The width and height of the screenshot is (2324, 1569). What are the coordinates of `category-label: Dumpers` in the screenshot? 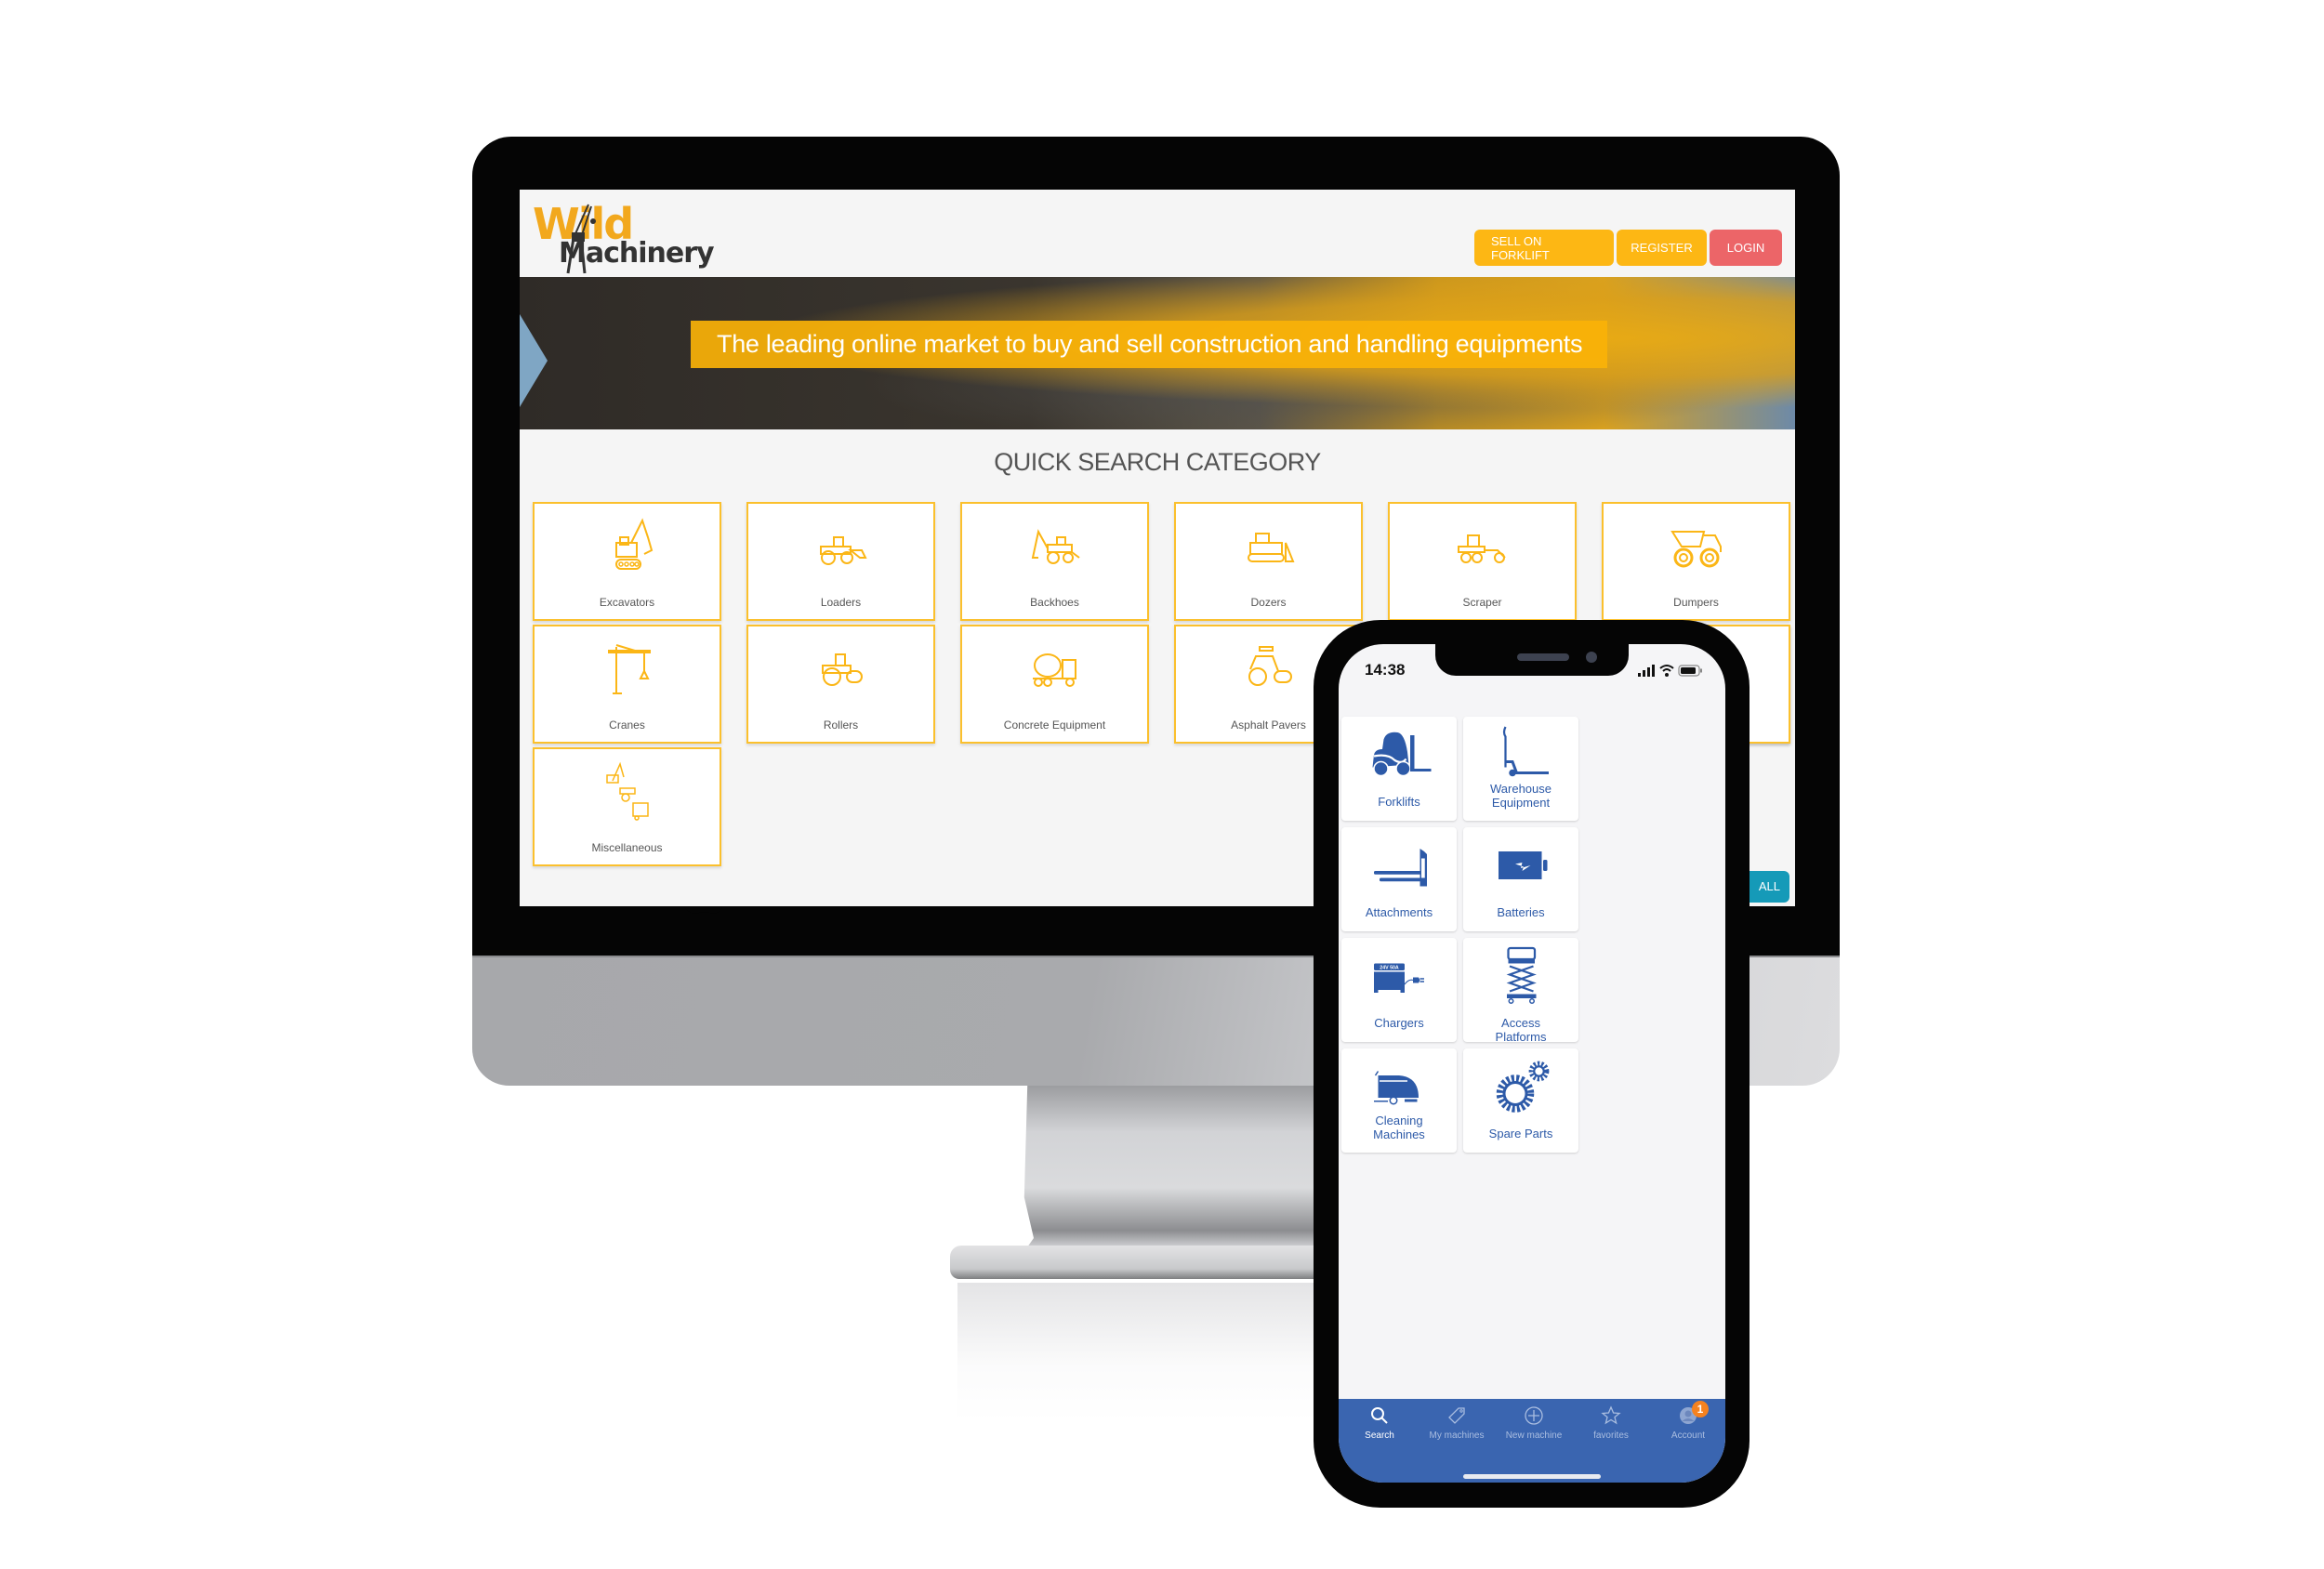 It's located at (1696, 602).